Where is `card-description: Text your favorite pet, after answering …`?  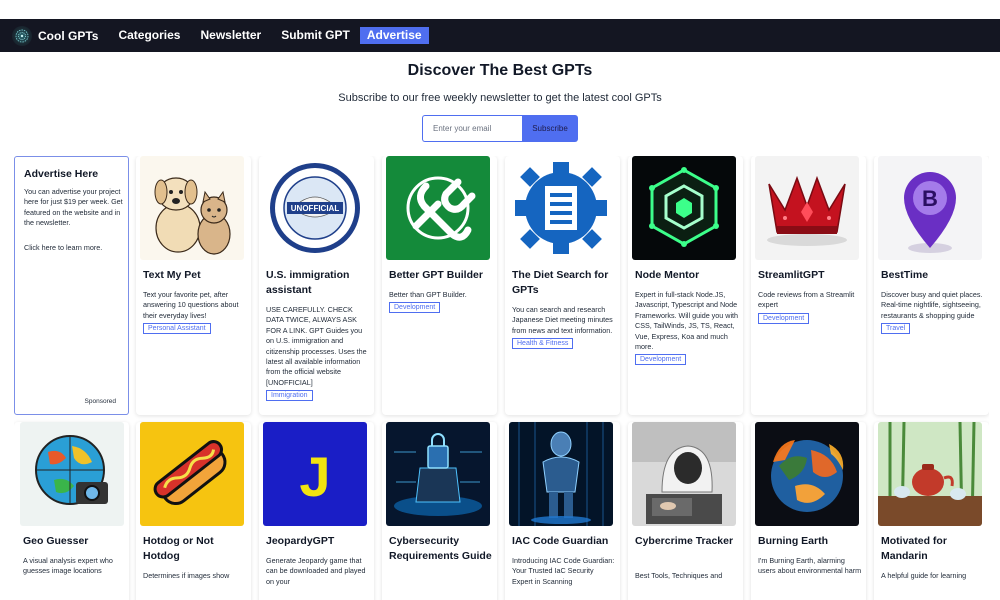 card-description: Text your favorite pet, after answering … is located at coordinates (195, 312).